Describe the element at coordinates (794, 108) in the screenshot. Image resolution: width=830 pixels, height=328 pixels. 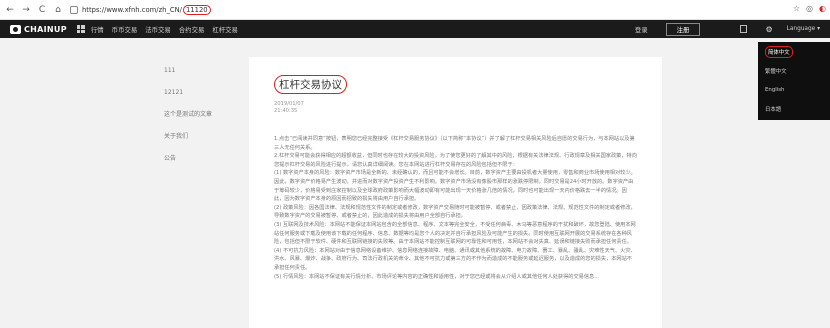
I see `language-option-ja: 日本語` at that location.